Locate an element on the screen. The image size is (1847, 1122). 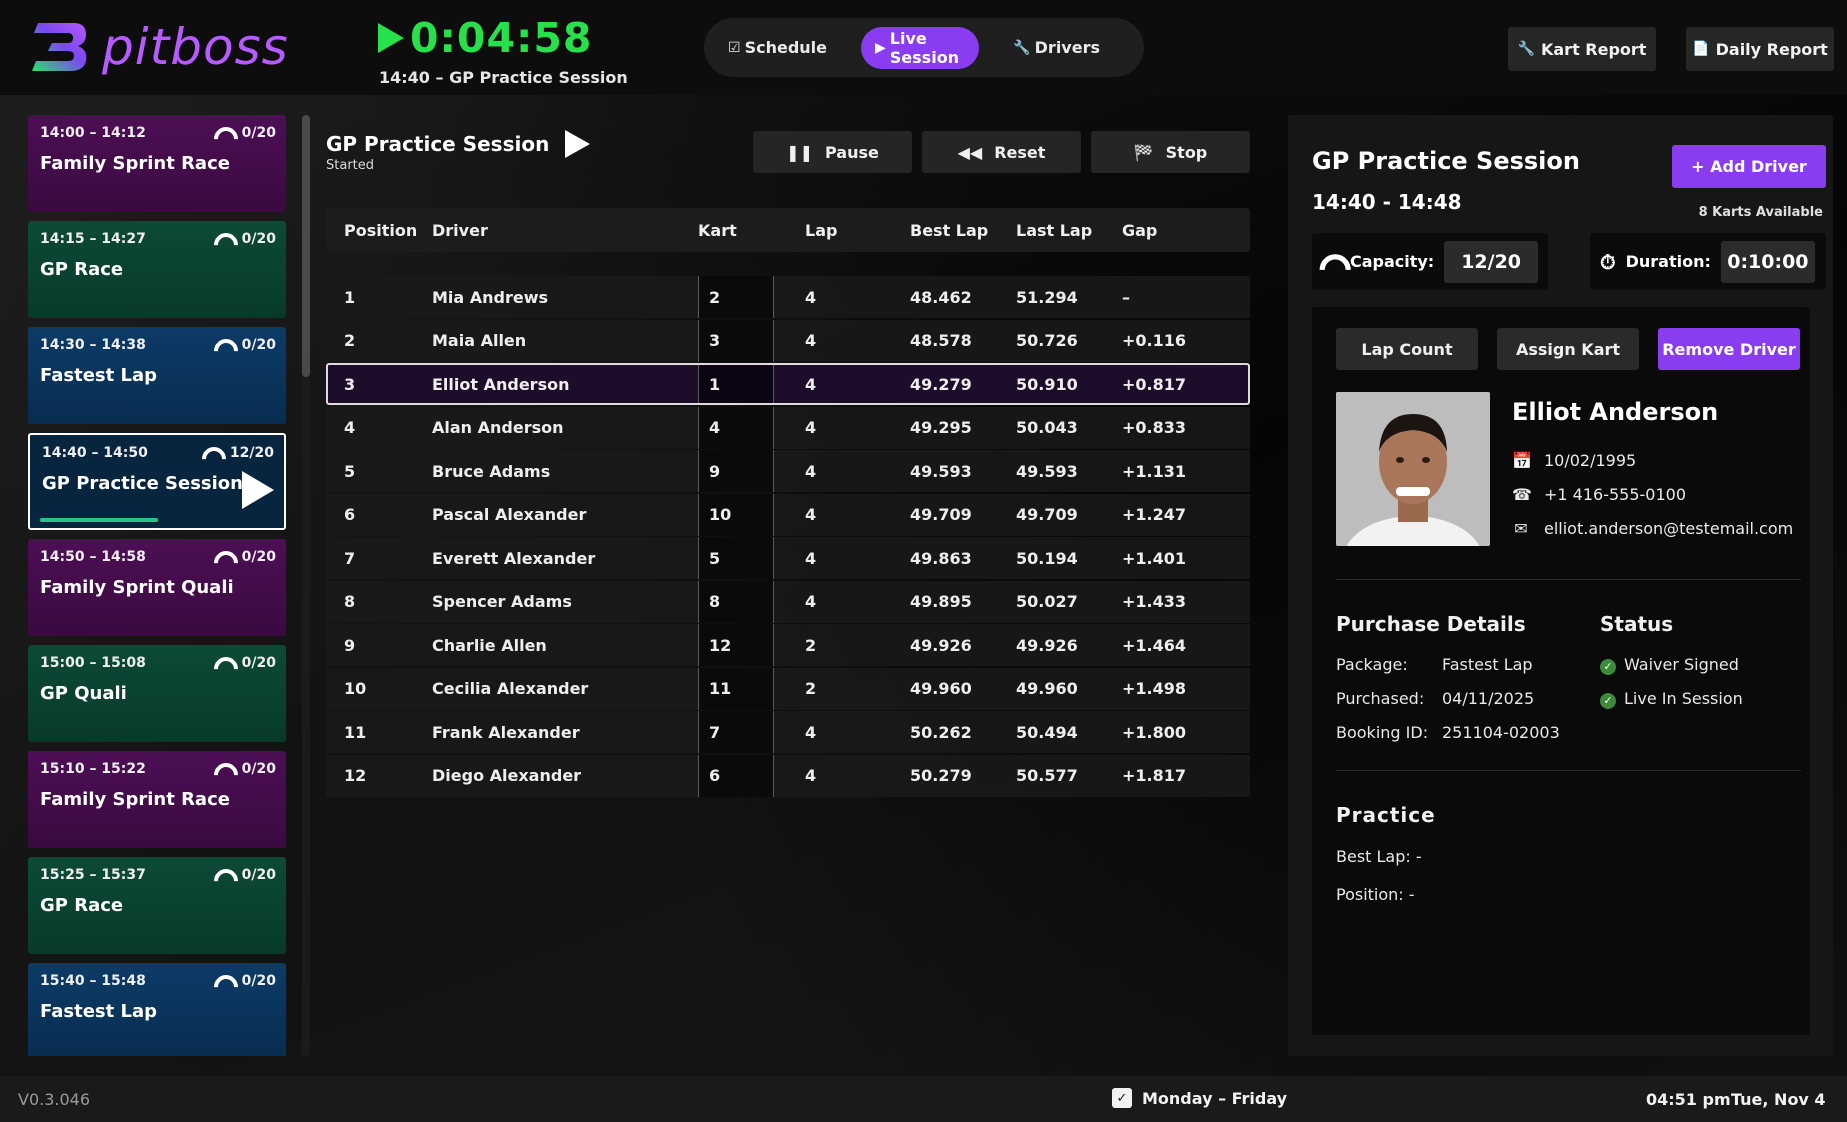
cell-position: 4 is located at coordinates (350, 427).